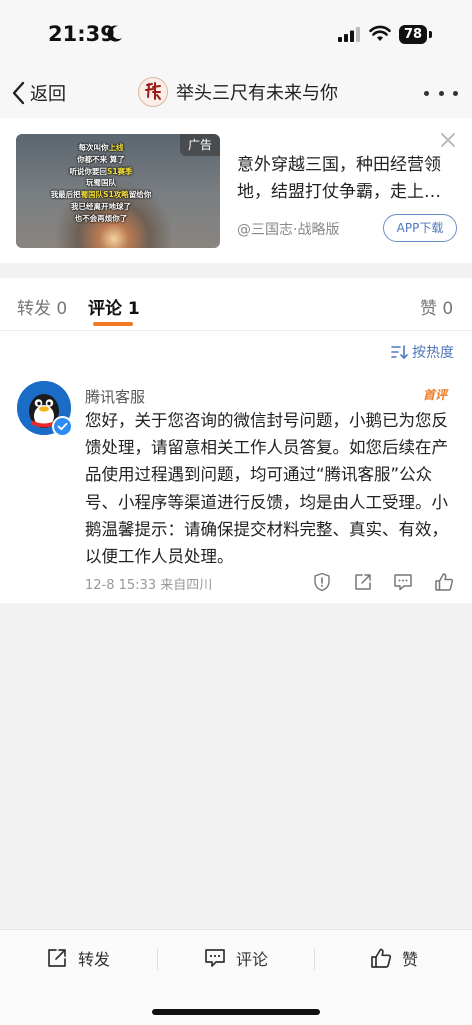 The width and height of the screenshot is (472, 1025). Describe the element at coordinates (101, 218) in the screenshot. I see `ad-caption-line: 也不会再烦你了` at that location.